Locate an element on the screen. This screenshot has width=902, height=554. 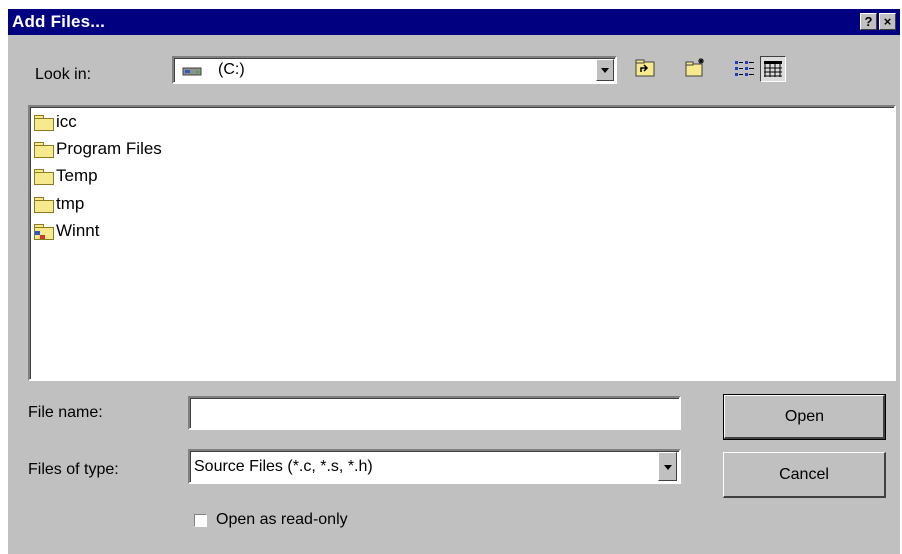
list-item: tmp is located at coordinates (59, 204).